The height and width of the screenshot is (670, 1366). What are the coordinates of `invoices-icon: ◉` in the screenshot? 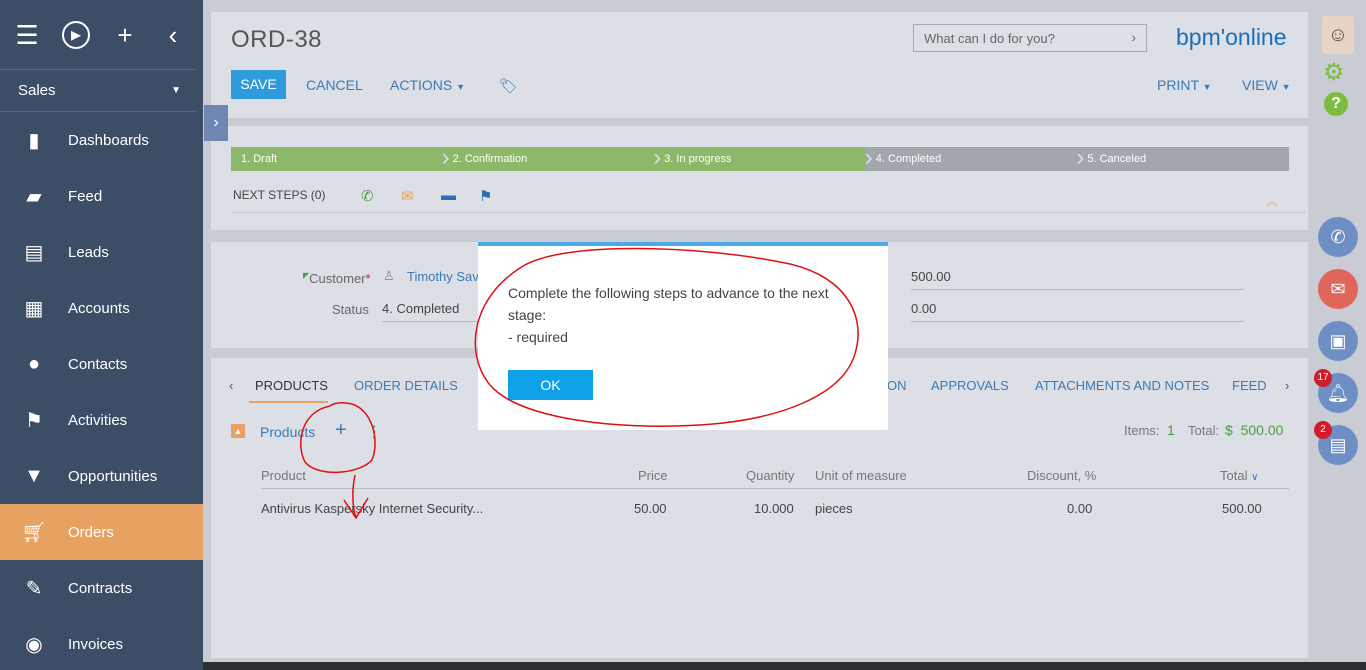 It's located at (34, 644).